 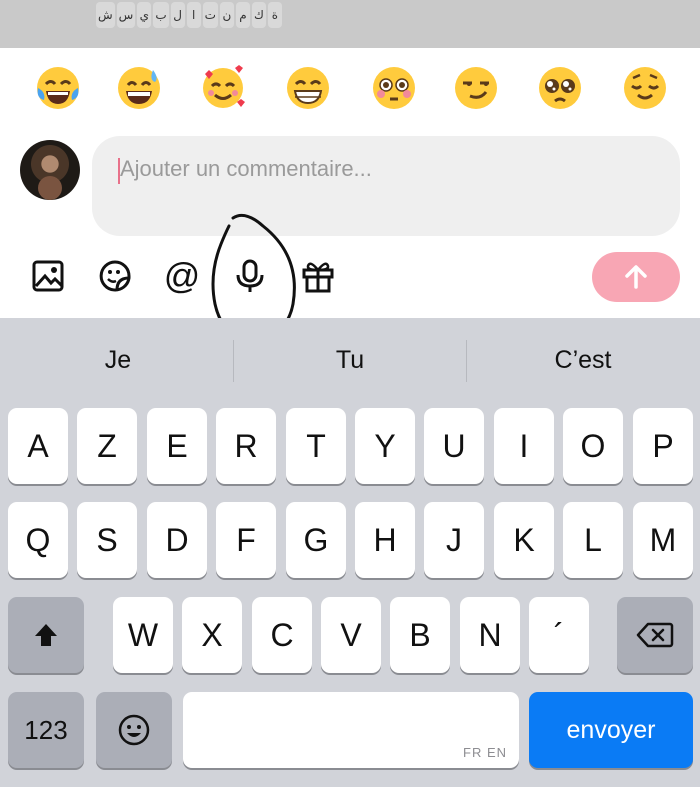 I want to click on arabic-keyboard-preview: ة ك م ن ت ا ل ب ي س ش, so click(x=189, y=16).